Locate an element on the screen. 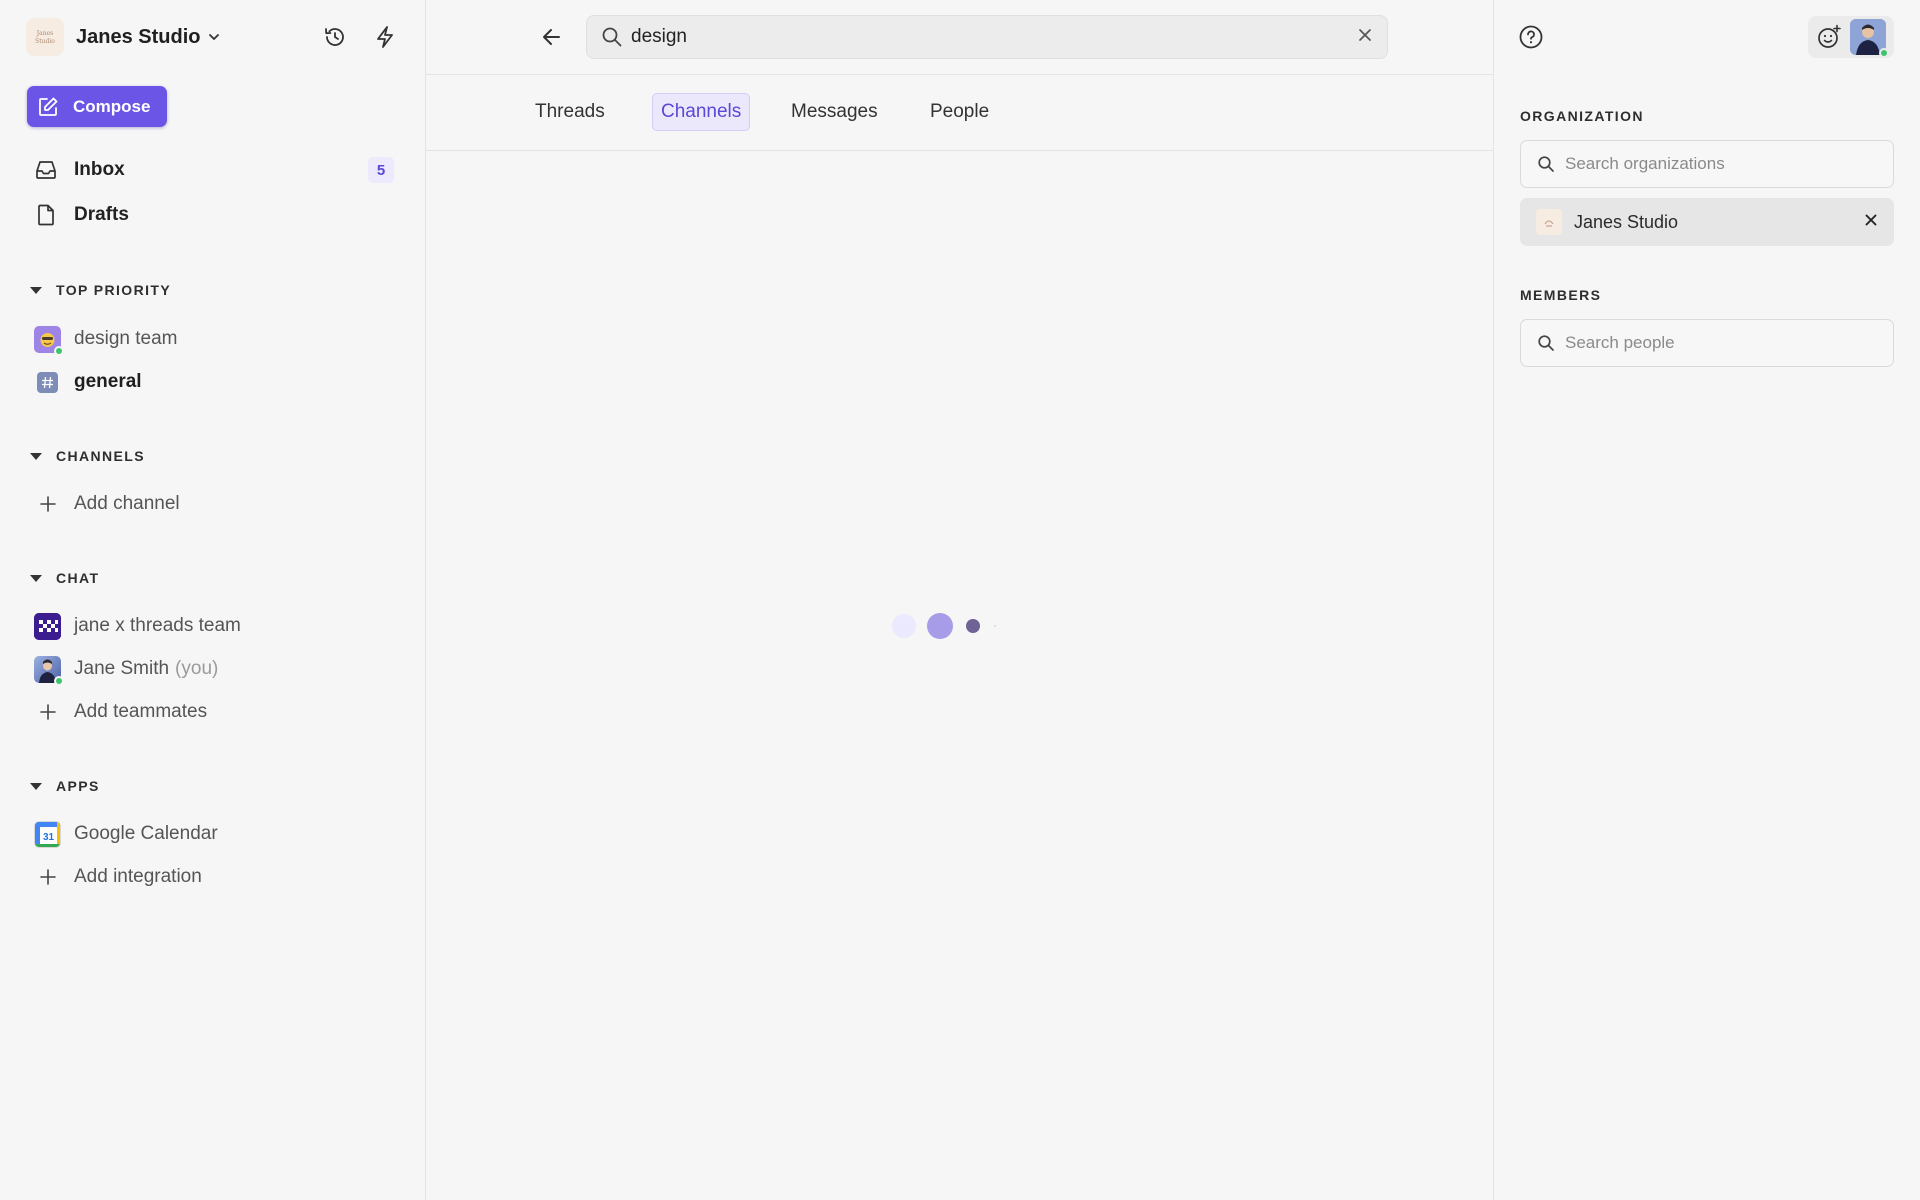  members-search-input is located at coordinates (1721, 343).